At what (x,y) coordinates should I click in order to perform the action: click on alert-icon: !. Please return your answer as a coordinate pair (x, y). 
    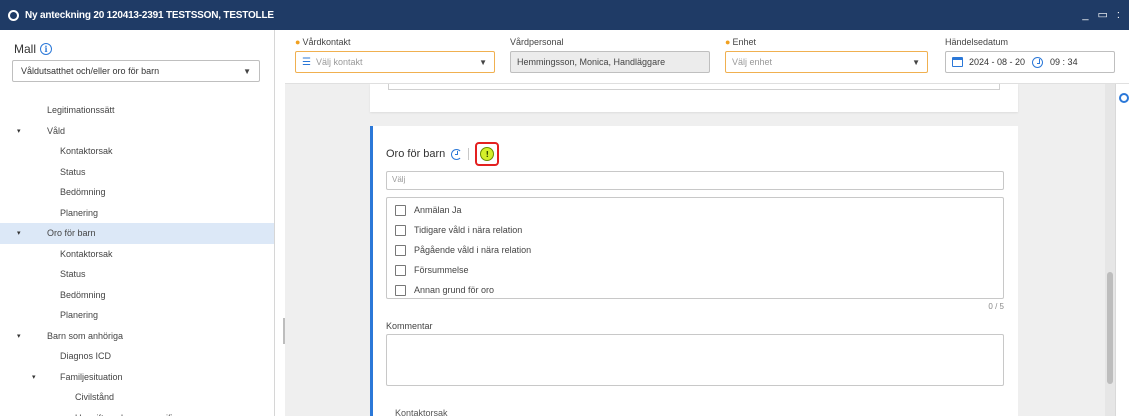
    Looking at the image, I should click on (487, 154).